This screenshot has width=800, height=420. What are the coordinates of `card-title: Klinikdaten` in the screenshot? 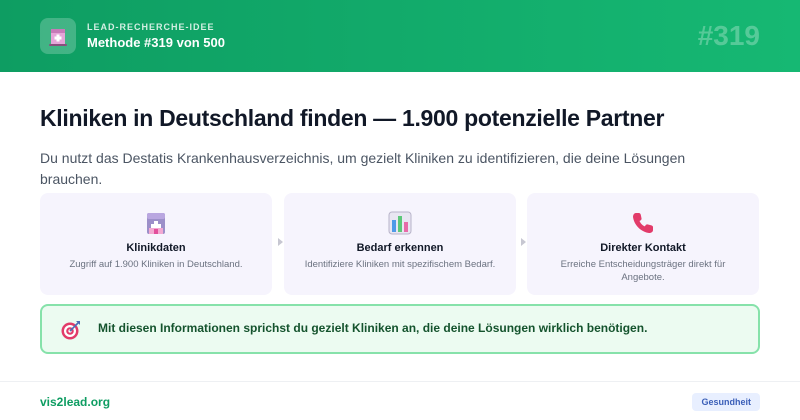 It's located at (156, 248).